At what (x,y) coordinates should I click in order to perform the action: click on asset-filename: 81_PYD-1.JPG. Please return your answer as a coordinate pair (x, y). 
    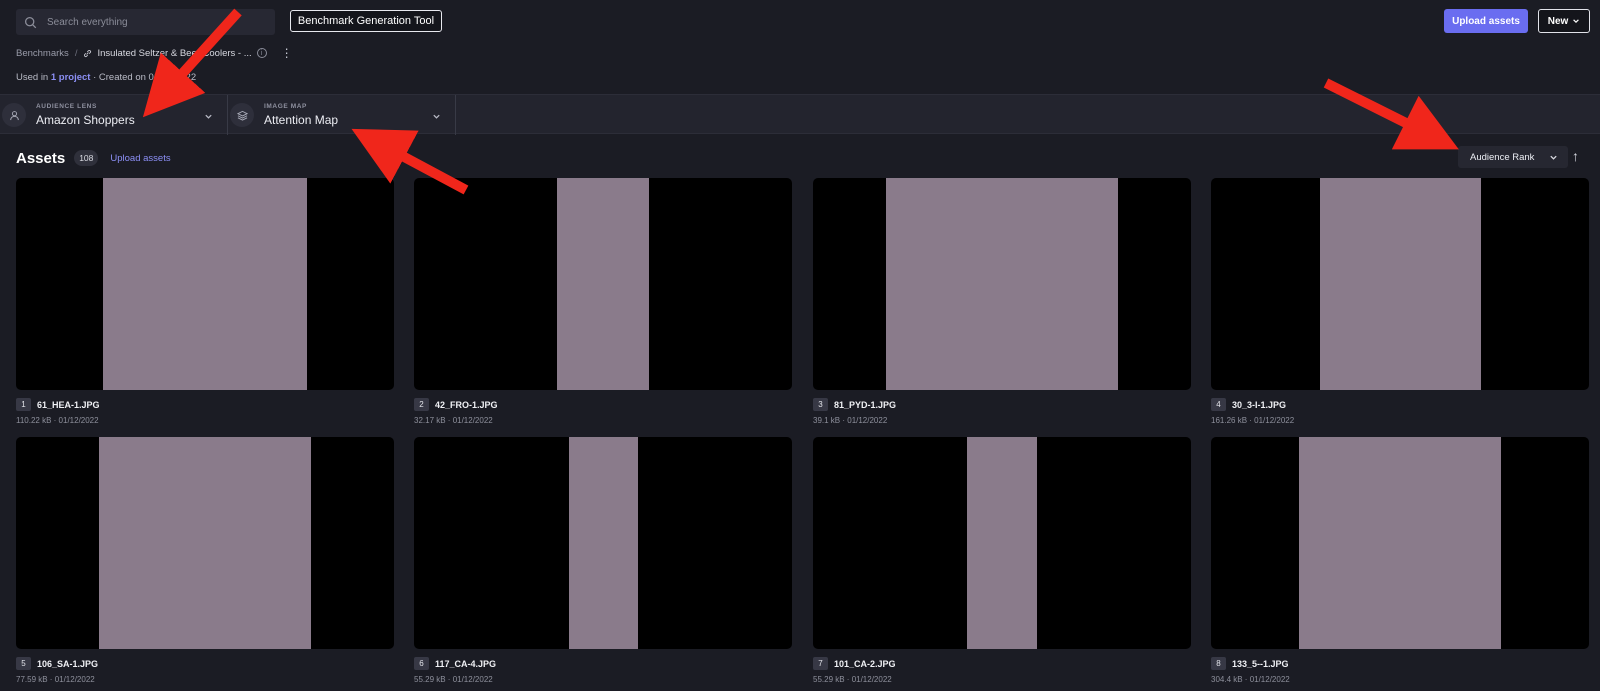
    Looking at the image, I should click on (865, 404).